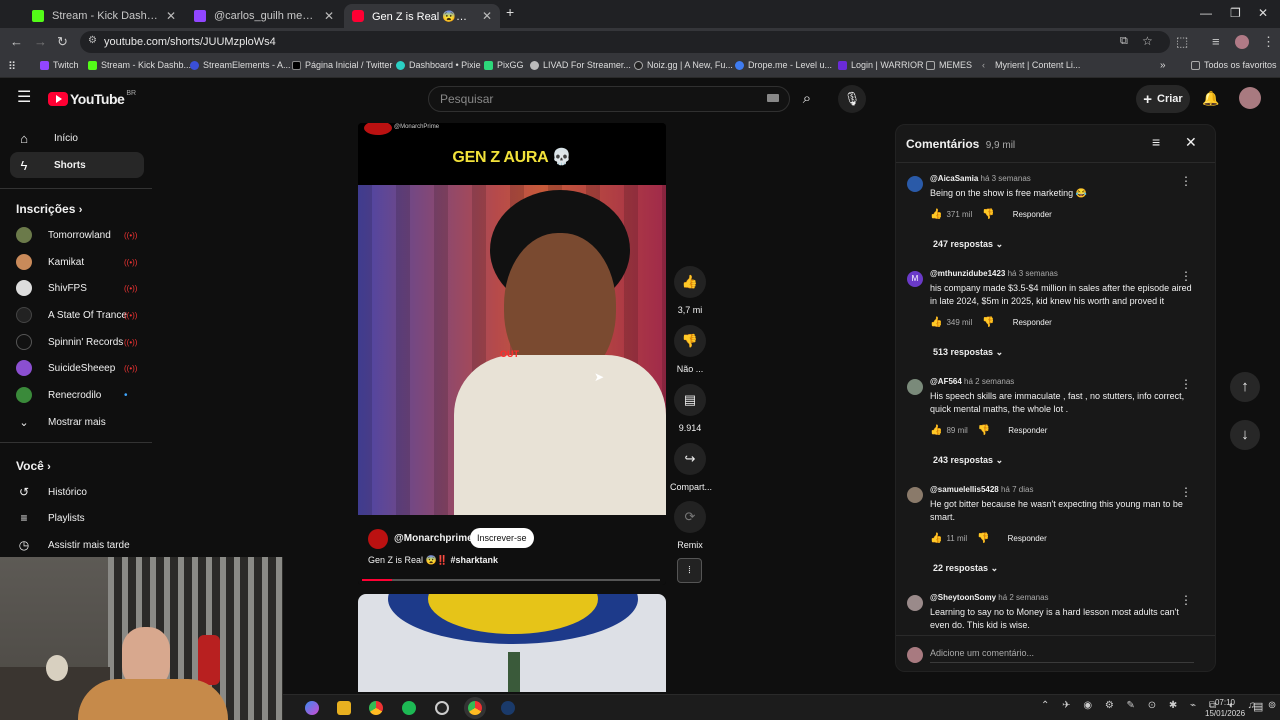  Describe the element at coordinates (81, 518) in the screenshot. I see `sidebar-item-playlists: ≡ Playlists` at that location.